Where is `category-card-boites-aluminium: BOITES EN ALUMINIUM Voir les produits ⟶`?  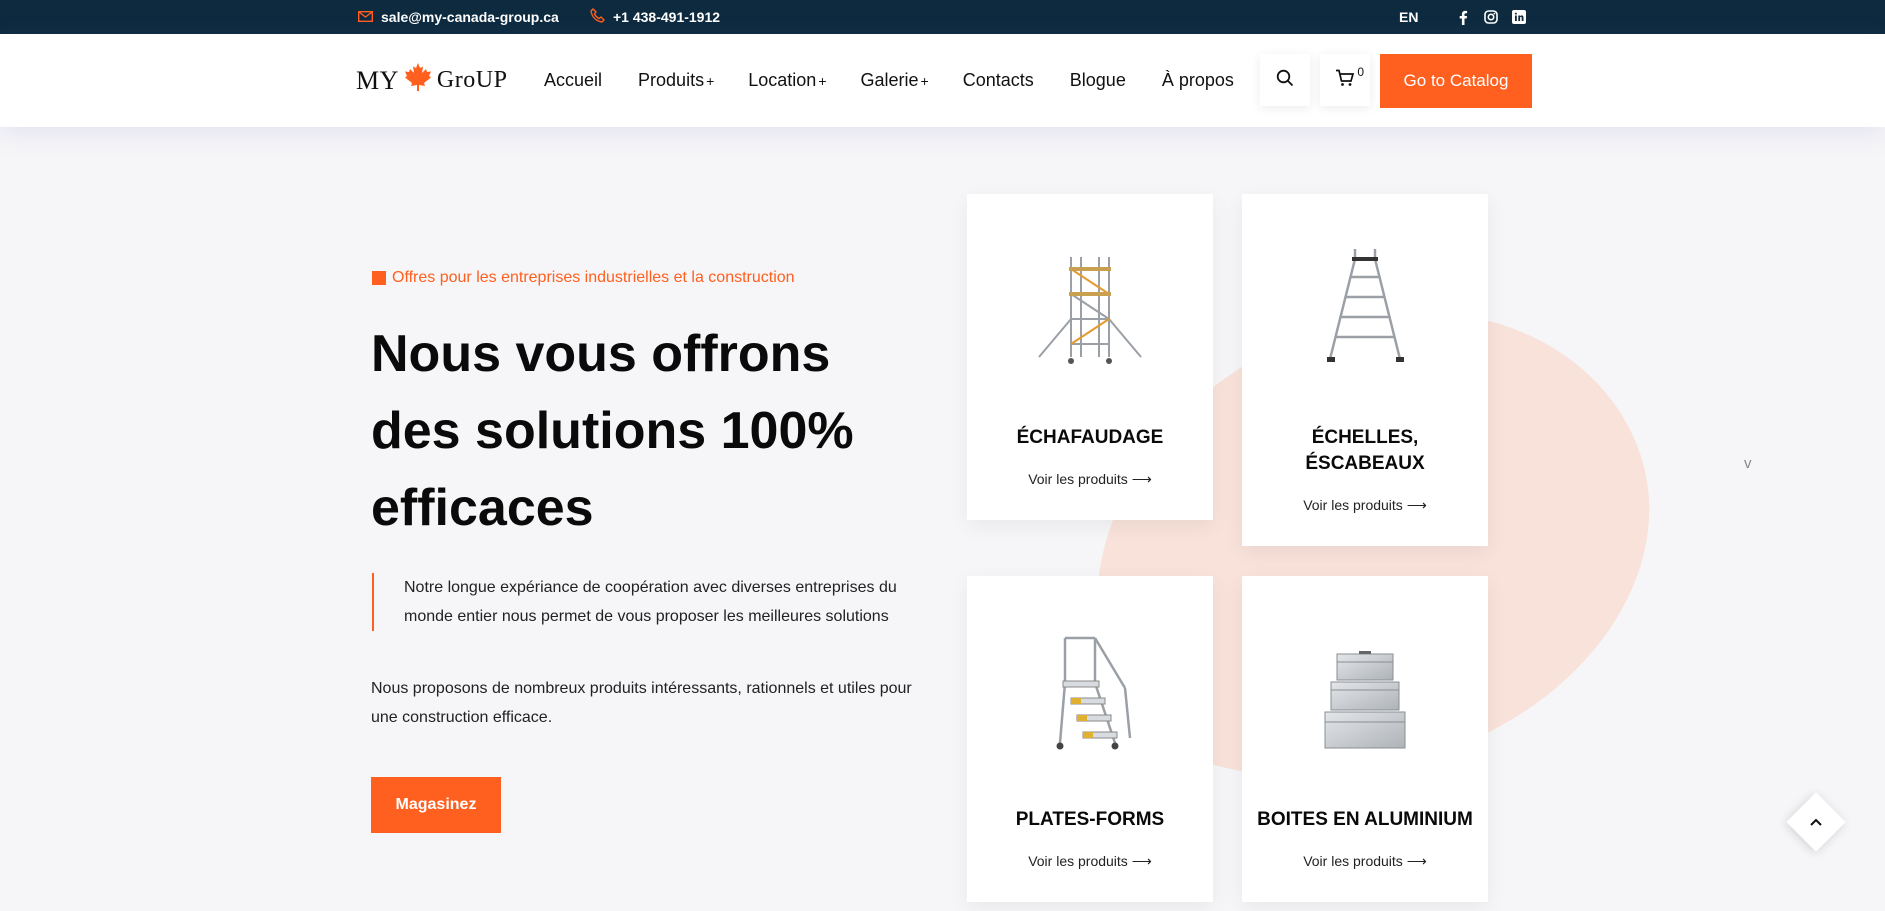
category-card-boites-aluminium: BOITES EN ALUMINIUM Voir les produits ⟶ is located at coordinates (1365, 739).